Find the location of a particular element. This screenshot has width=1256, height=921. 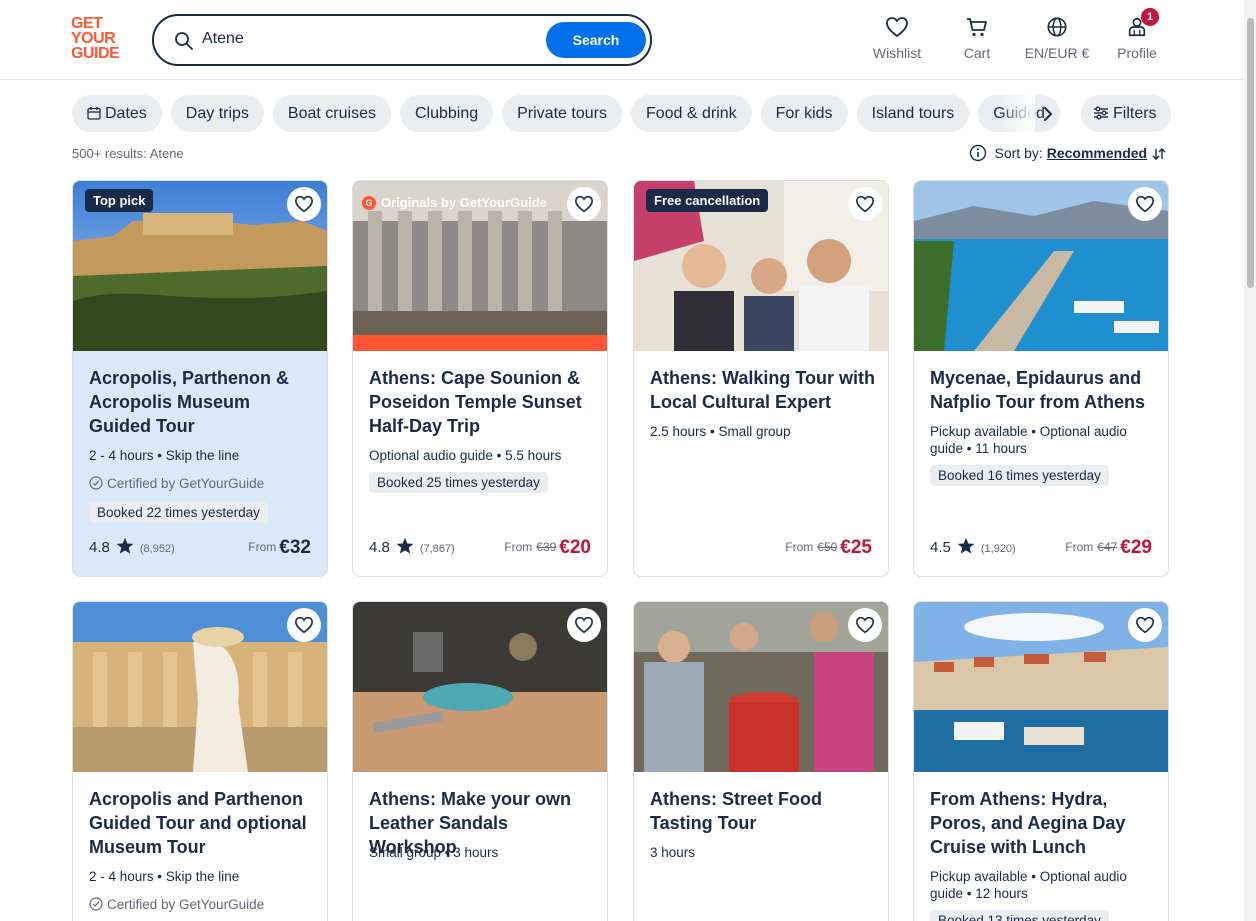

cart-icon is located at coordinates (977, 27).